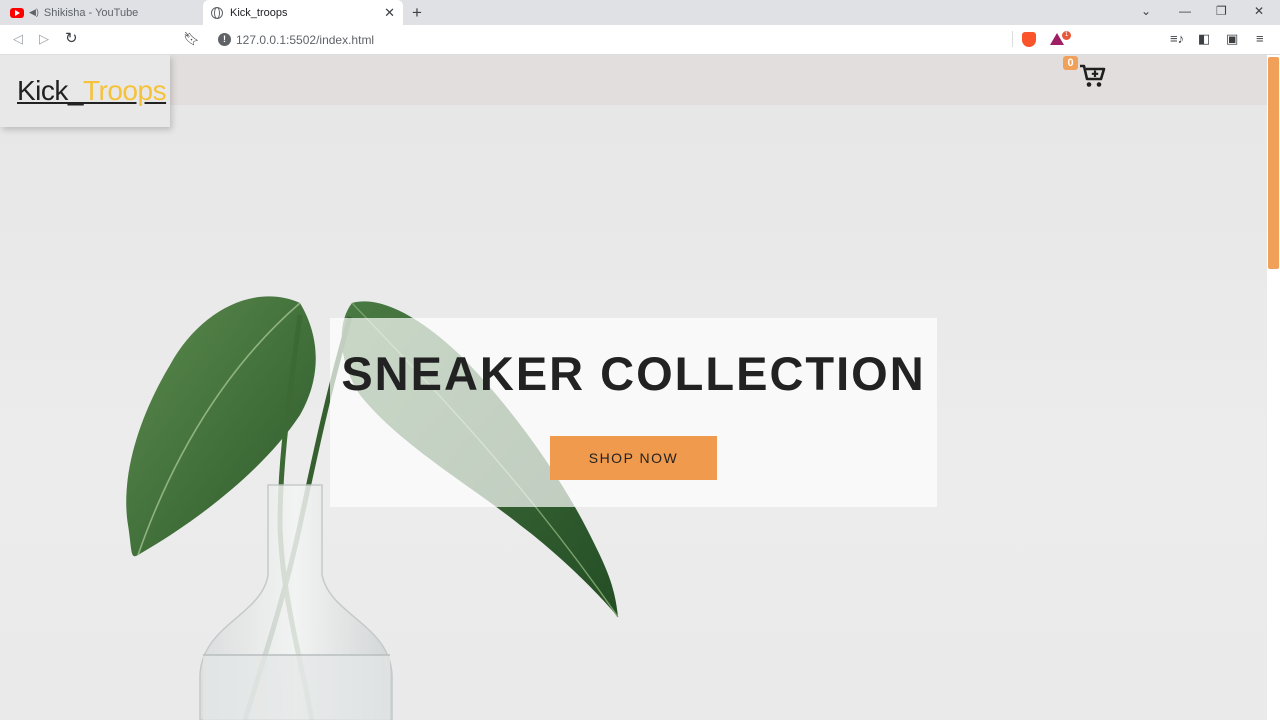 Image resolution: width=1280 pixels, height=720 pixels. What do you see at coordinates (1029, 39) in the screenshot?
I see `brave-icon` at bounding box center [1029, 39].